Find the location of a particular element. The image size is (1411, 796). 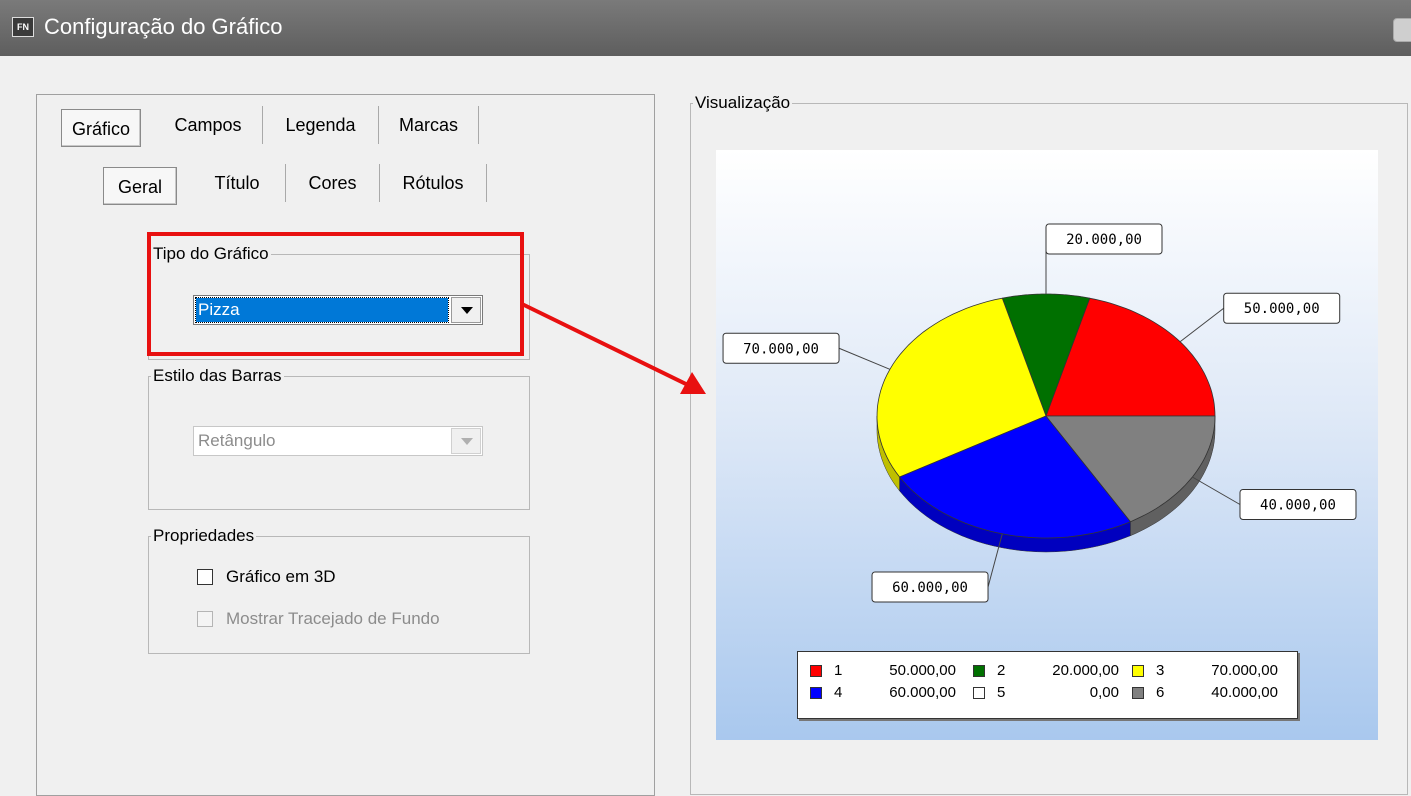

tab-campos: Campos is located at coordinates (208, 125).